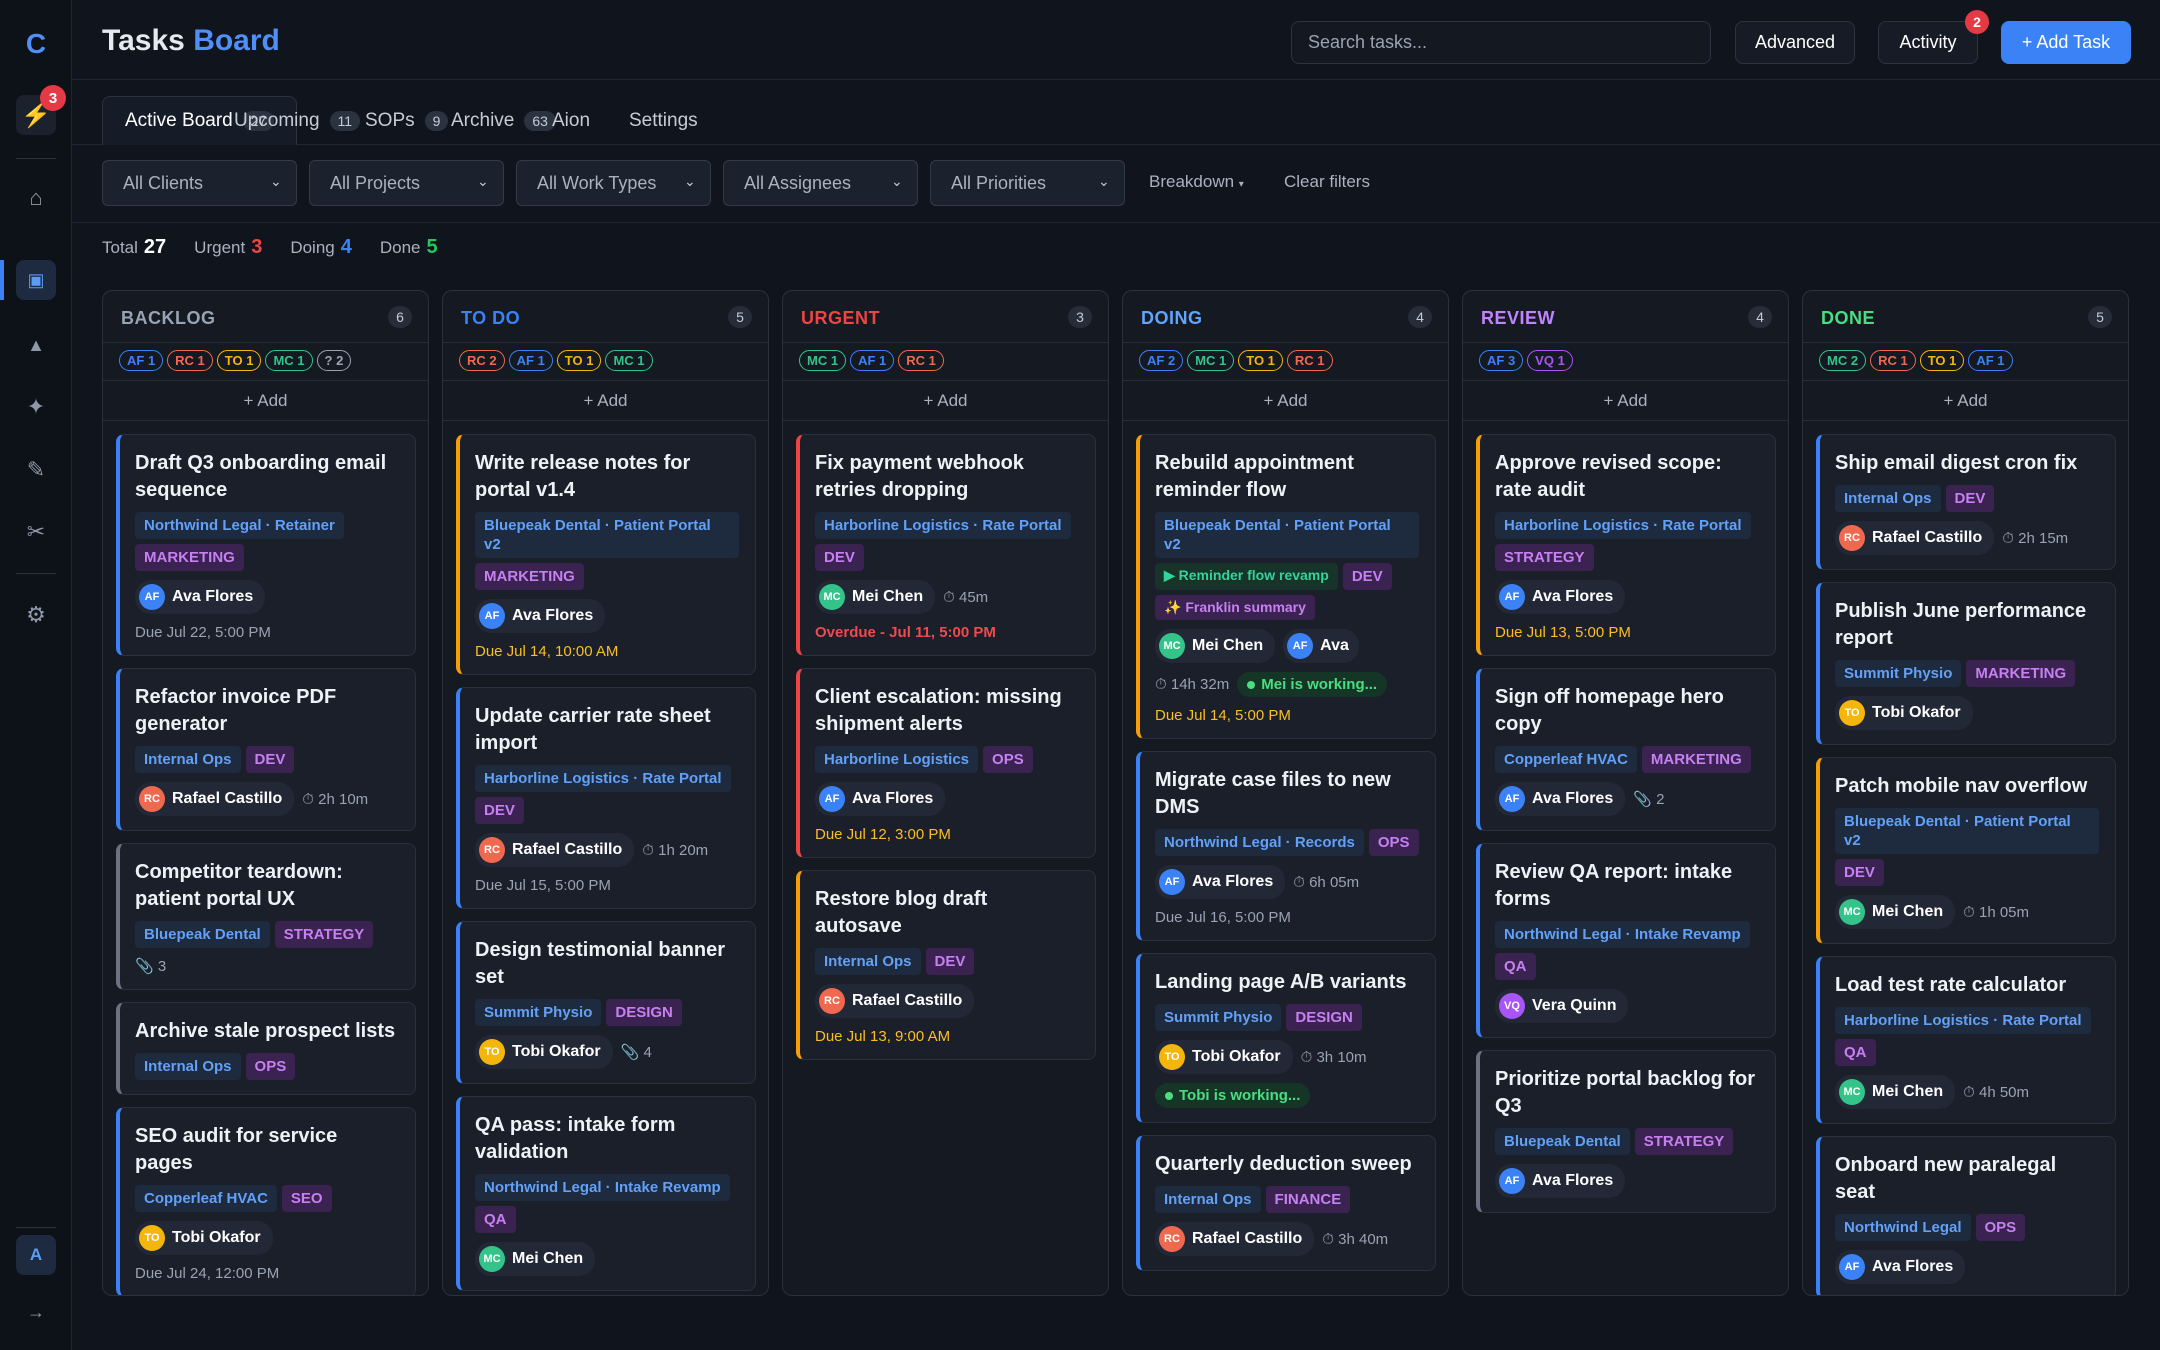 This screenshot has width=2160, height=1350. What do you see at coordinates (1795, 42) in the screenshot?
I see `advanced-button: Advanced` at bounding box center [1795, 42].